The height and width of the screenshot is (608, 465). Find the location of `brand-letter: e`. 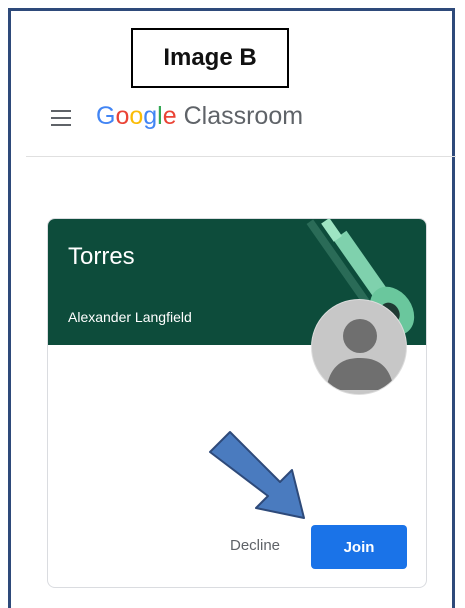

brand-letter: e is located at coordinates (169, 116).